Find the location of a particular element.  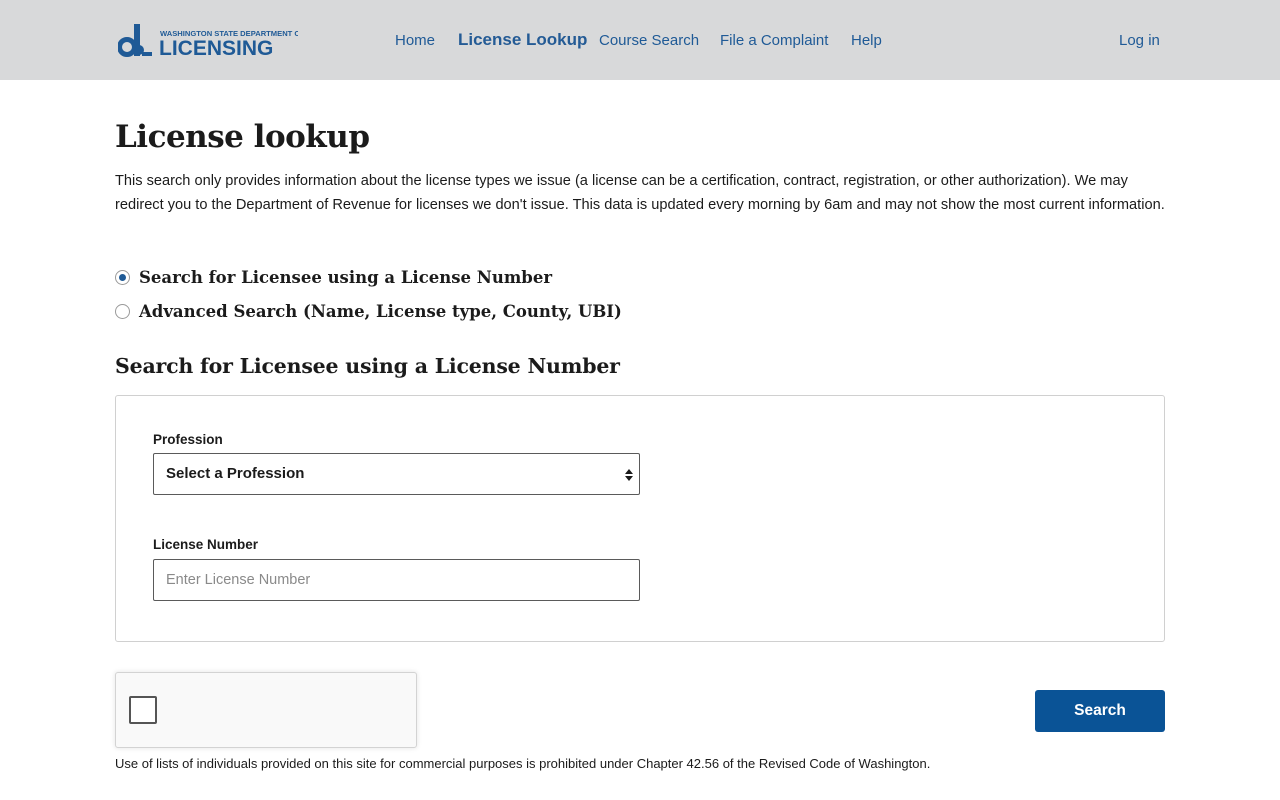

profession-select: Select a Profession is located at coordinates (396, 474).